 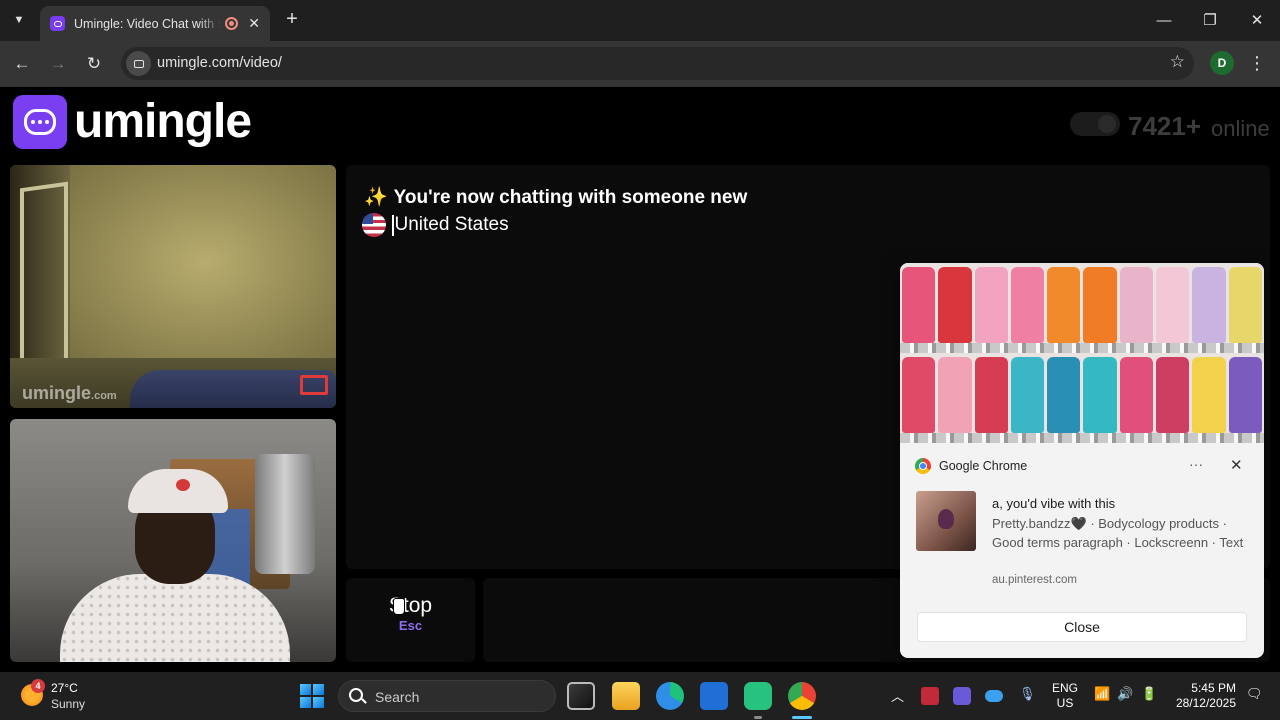 I want to click on microphone-icon: 🎙, so click(x=1027, y=694).